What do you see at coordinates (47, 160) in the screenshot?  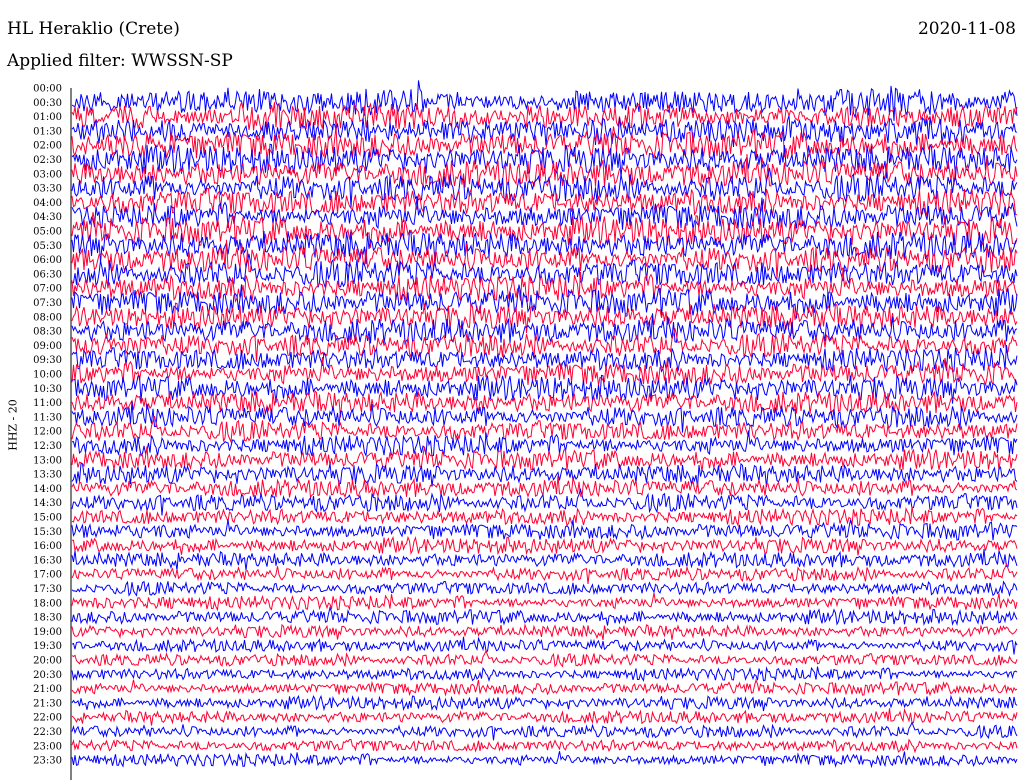 I see `y-tick-label: 02:30` at bounding box center [47, 160].